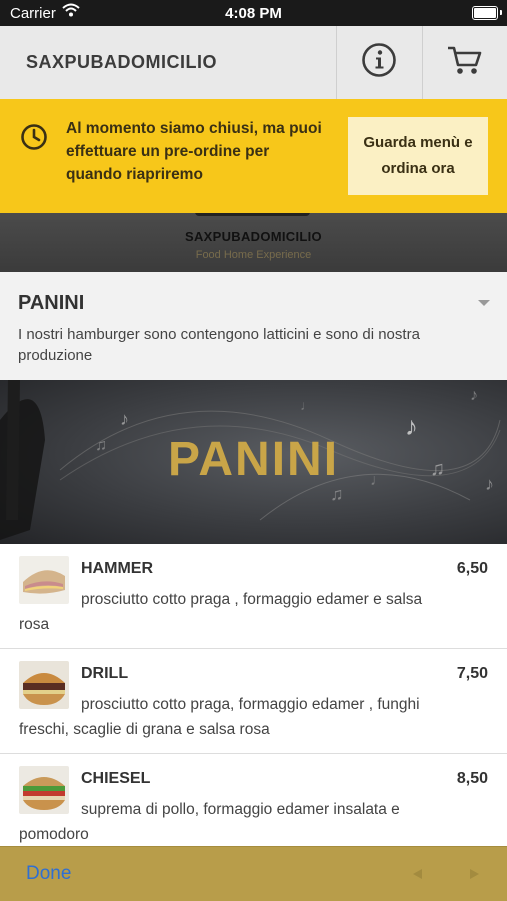 This screenshot has height=901, width=507. I want to click on nav-bar: SAXPUBADOMICILIO, so click(253, 63).